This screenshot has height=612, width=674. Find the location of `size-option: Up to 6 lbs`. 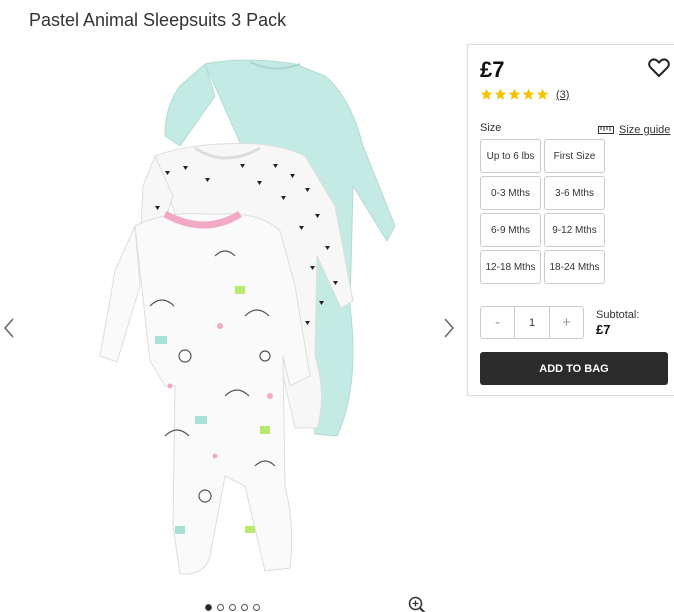

size-option: Up to 6 lbs is located at coordinates (510, 156).